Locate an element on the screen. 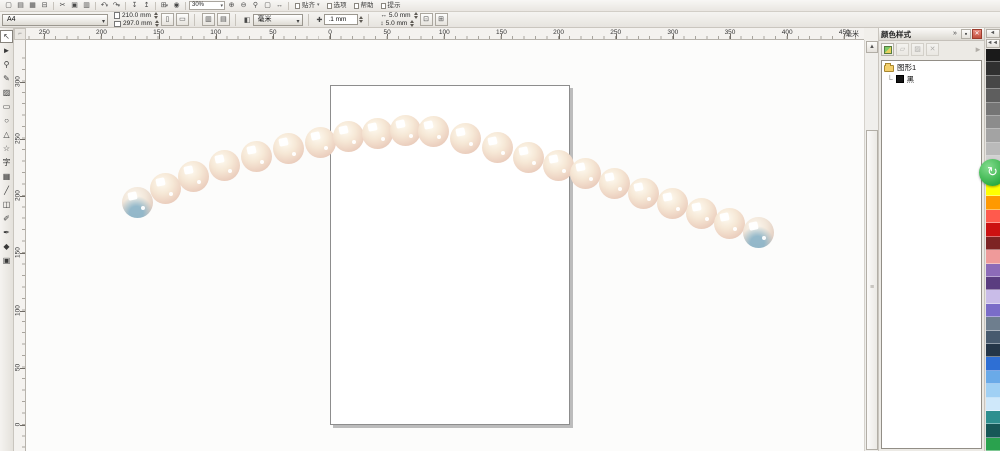  application-launcher: ⊞▾ is located at coordinates (164, 6).